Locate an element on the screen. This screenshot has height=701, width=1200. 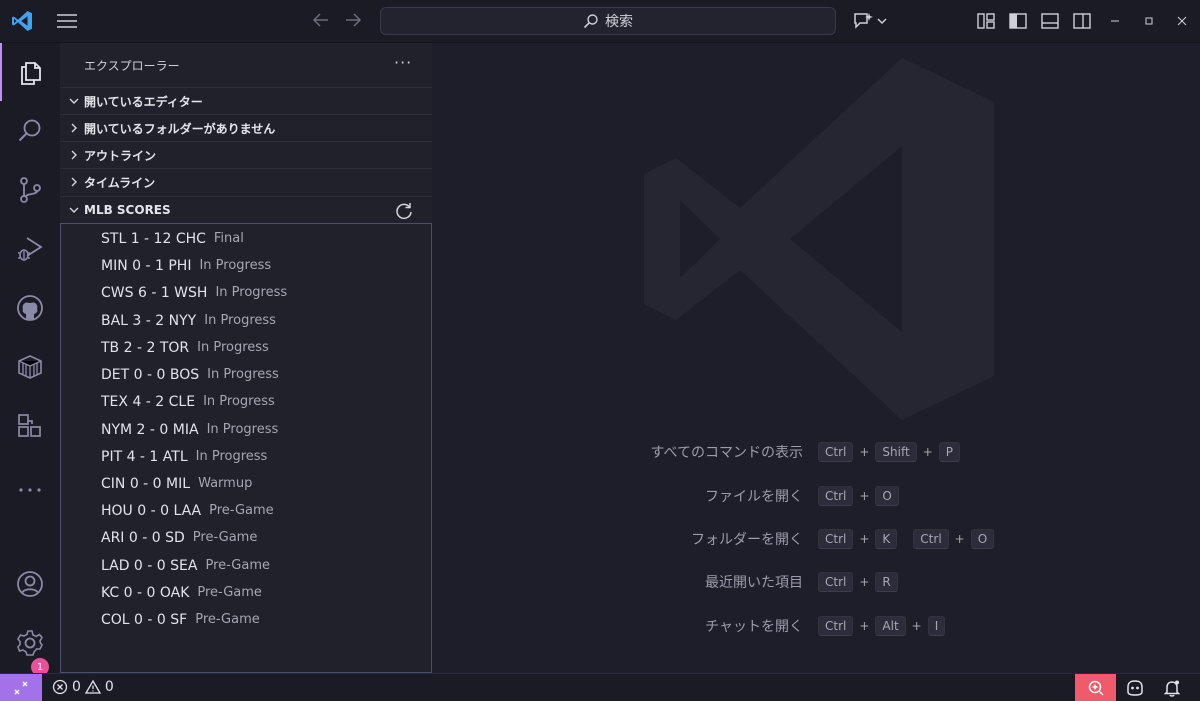
score-text: ARI 0 - 0 SD is located at coordinates (143, 537).